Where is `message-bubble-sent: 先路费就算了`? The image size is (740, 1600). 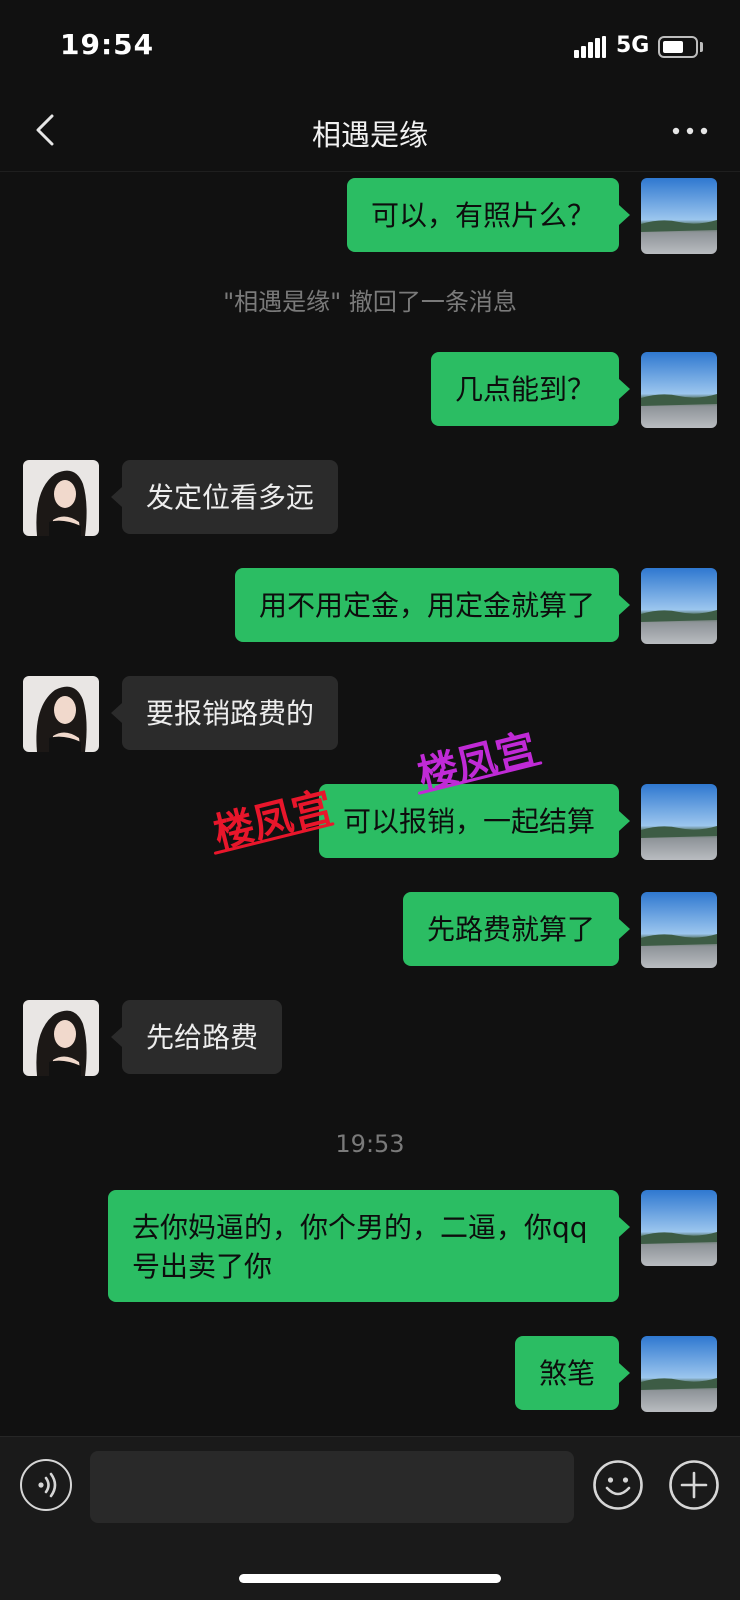 message-bubble-sent: 先路费就算了 is located at coordinates (510, 929).